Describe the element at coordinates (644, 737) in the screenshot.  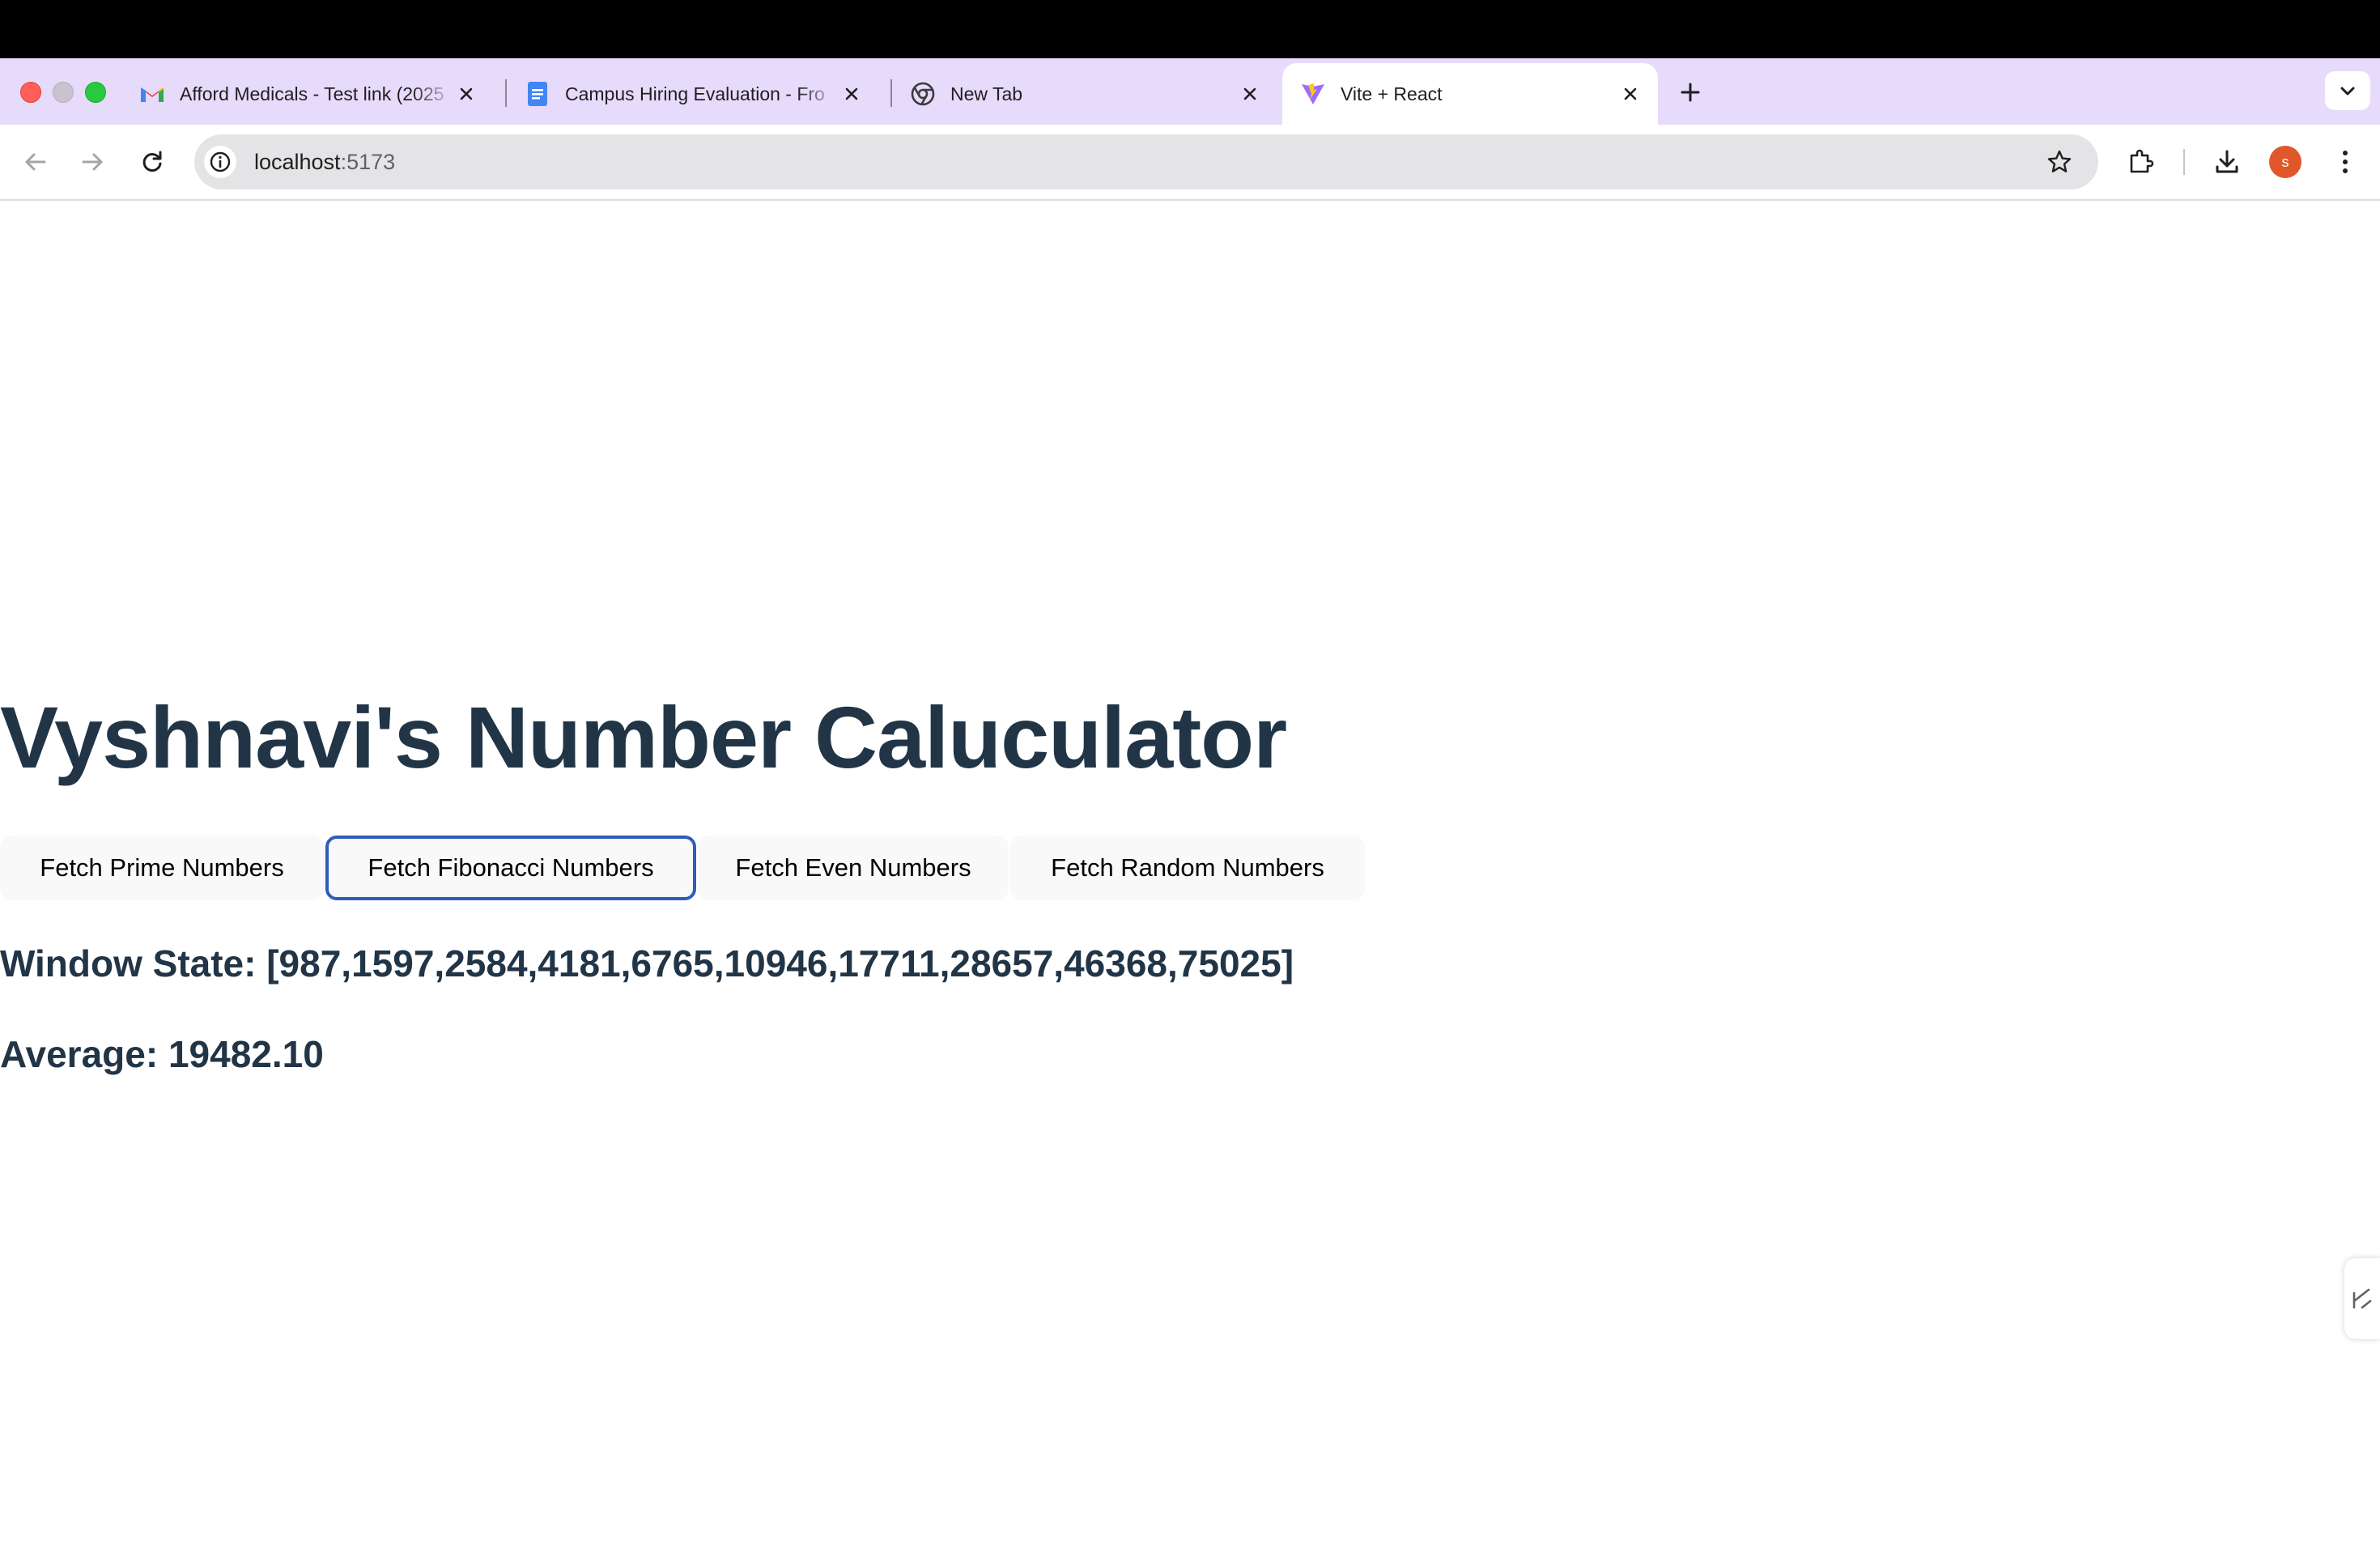
I see `page-title: Vyshnavi's Number Caluculator` at that location.